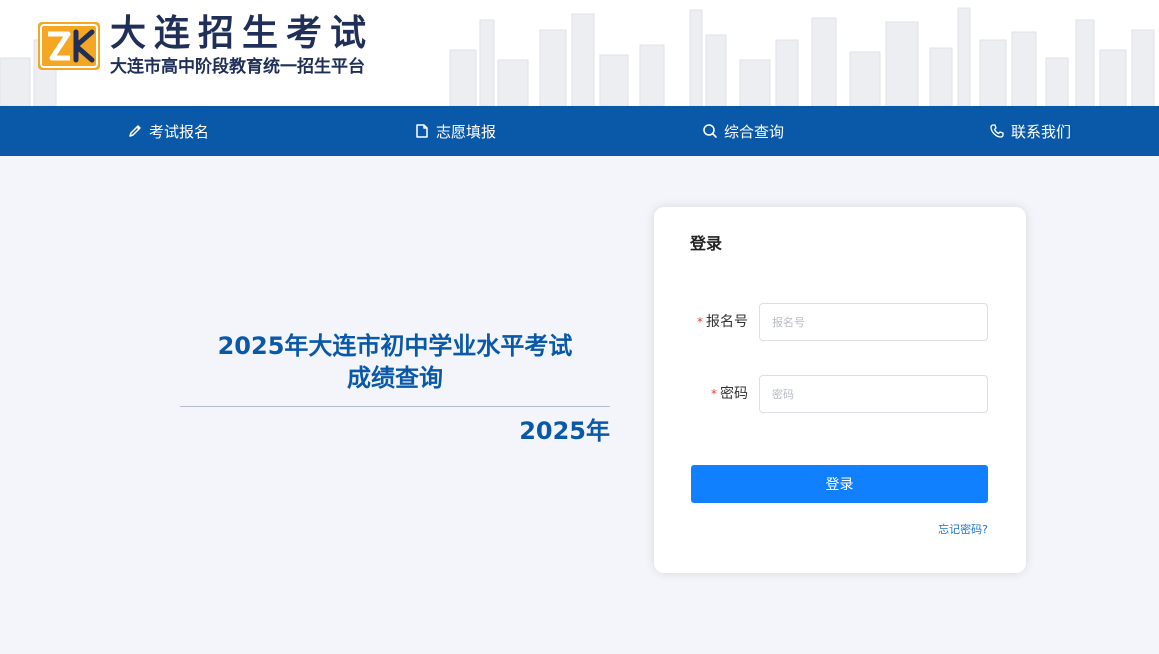  I want to click on hero-section: 2025年大连市初中学业水平考试 成绩查询 2025年, so click(395, 388).